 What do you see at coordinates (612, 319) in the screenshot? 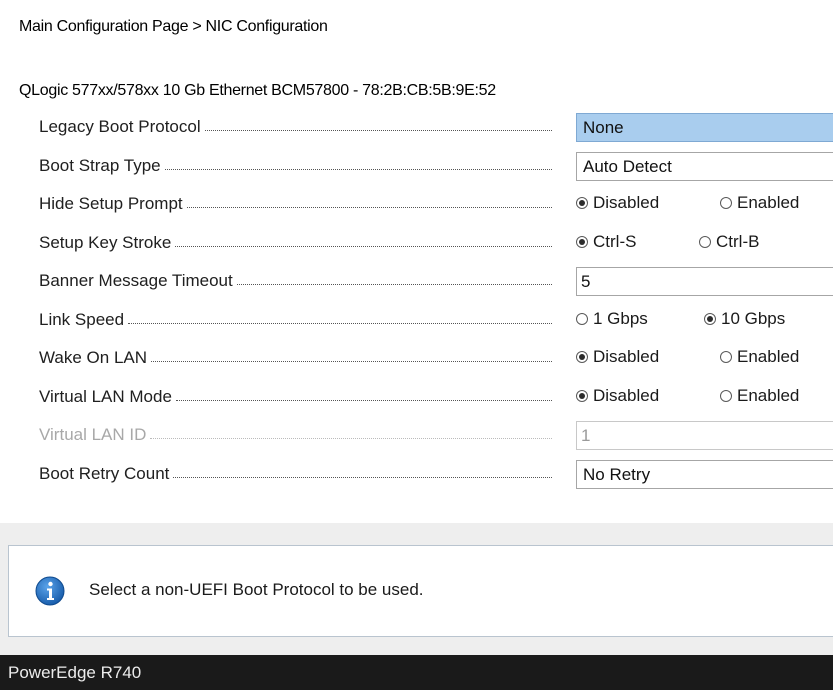
I see `link-speed-1gbps-radio: 1 Gbps` at bounding box center [612, 319].